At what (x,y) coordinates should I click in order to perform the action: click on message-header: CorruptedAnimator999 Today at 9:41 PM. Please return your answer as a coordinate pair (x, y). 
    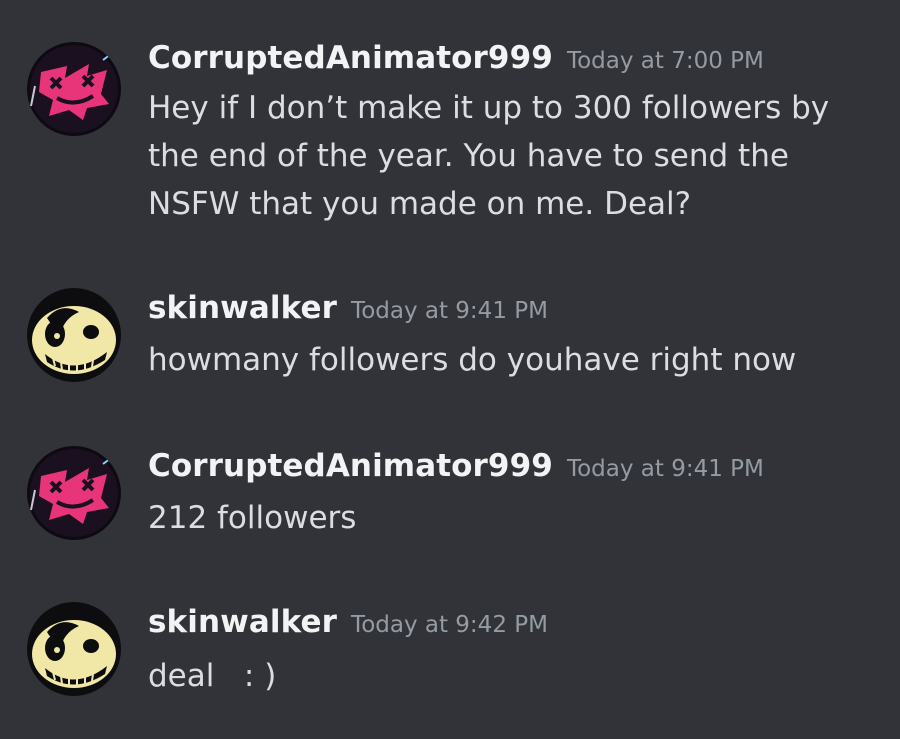
    Looking at the image, I should click on (456, 466).